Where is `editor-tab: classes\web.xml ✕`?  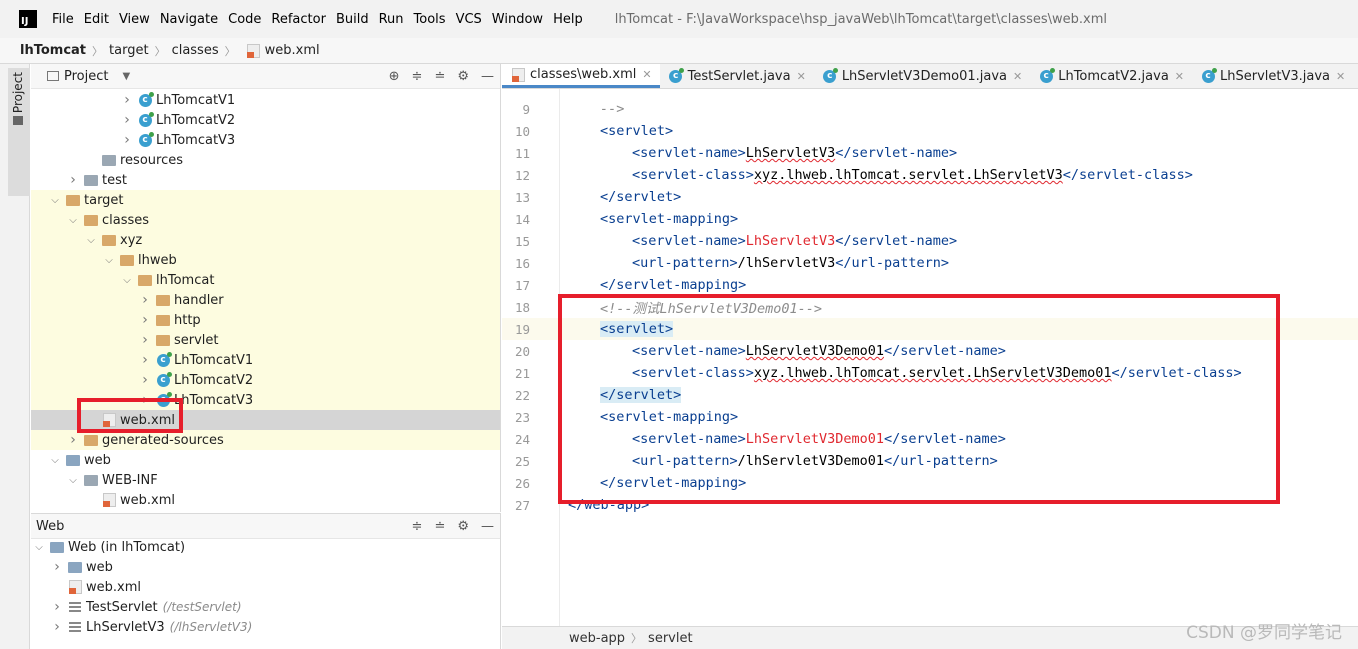 editor-tab: classes\web.xml ✕ is located at coordinates (581, 76).